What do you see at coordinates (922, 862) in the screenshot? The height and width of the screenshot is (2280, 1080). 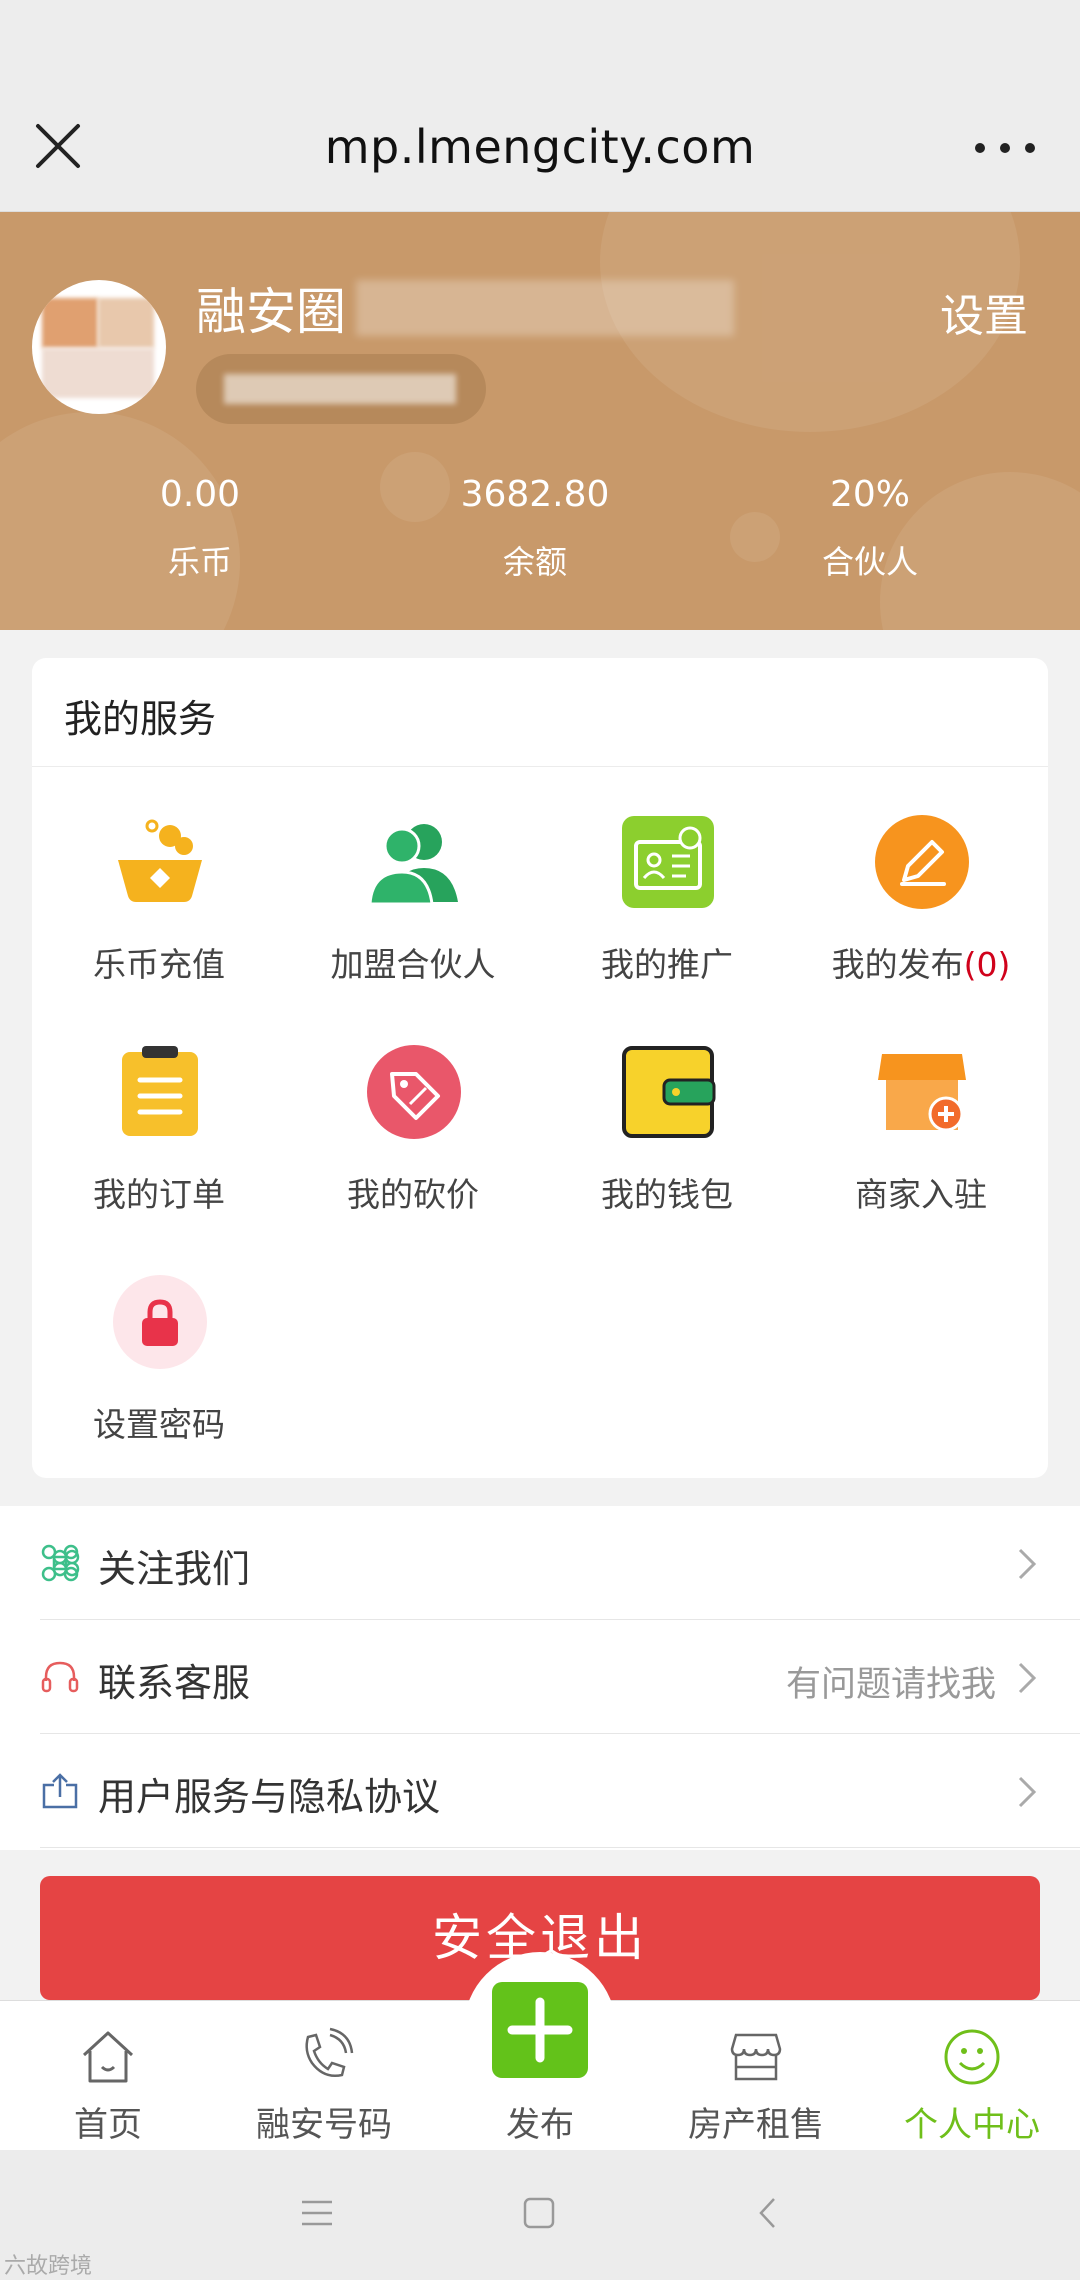 I see `pencil-icon` at bounding box center [922, 862].